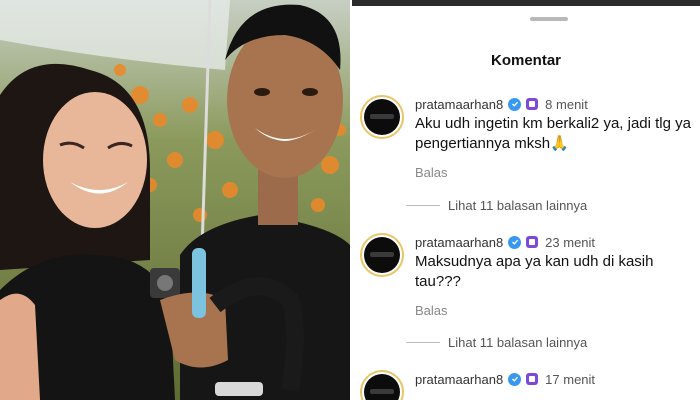 The height and width of the screenshot is (400, 700). What do you see at coordinates (534, 271) in the screenshot?
I see `comment-text: Maksudnya apa ya kan udh di kasih tau???` at bounding box center [534, 271].